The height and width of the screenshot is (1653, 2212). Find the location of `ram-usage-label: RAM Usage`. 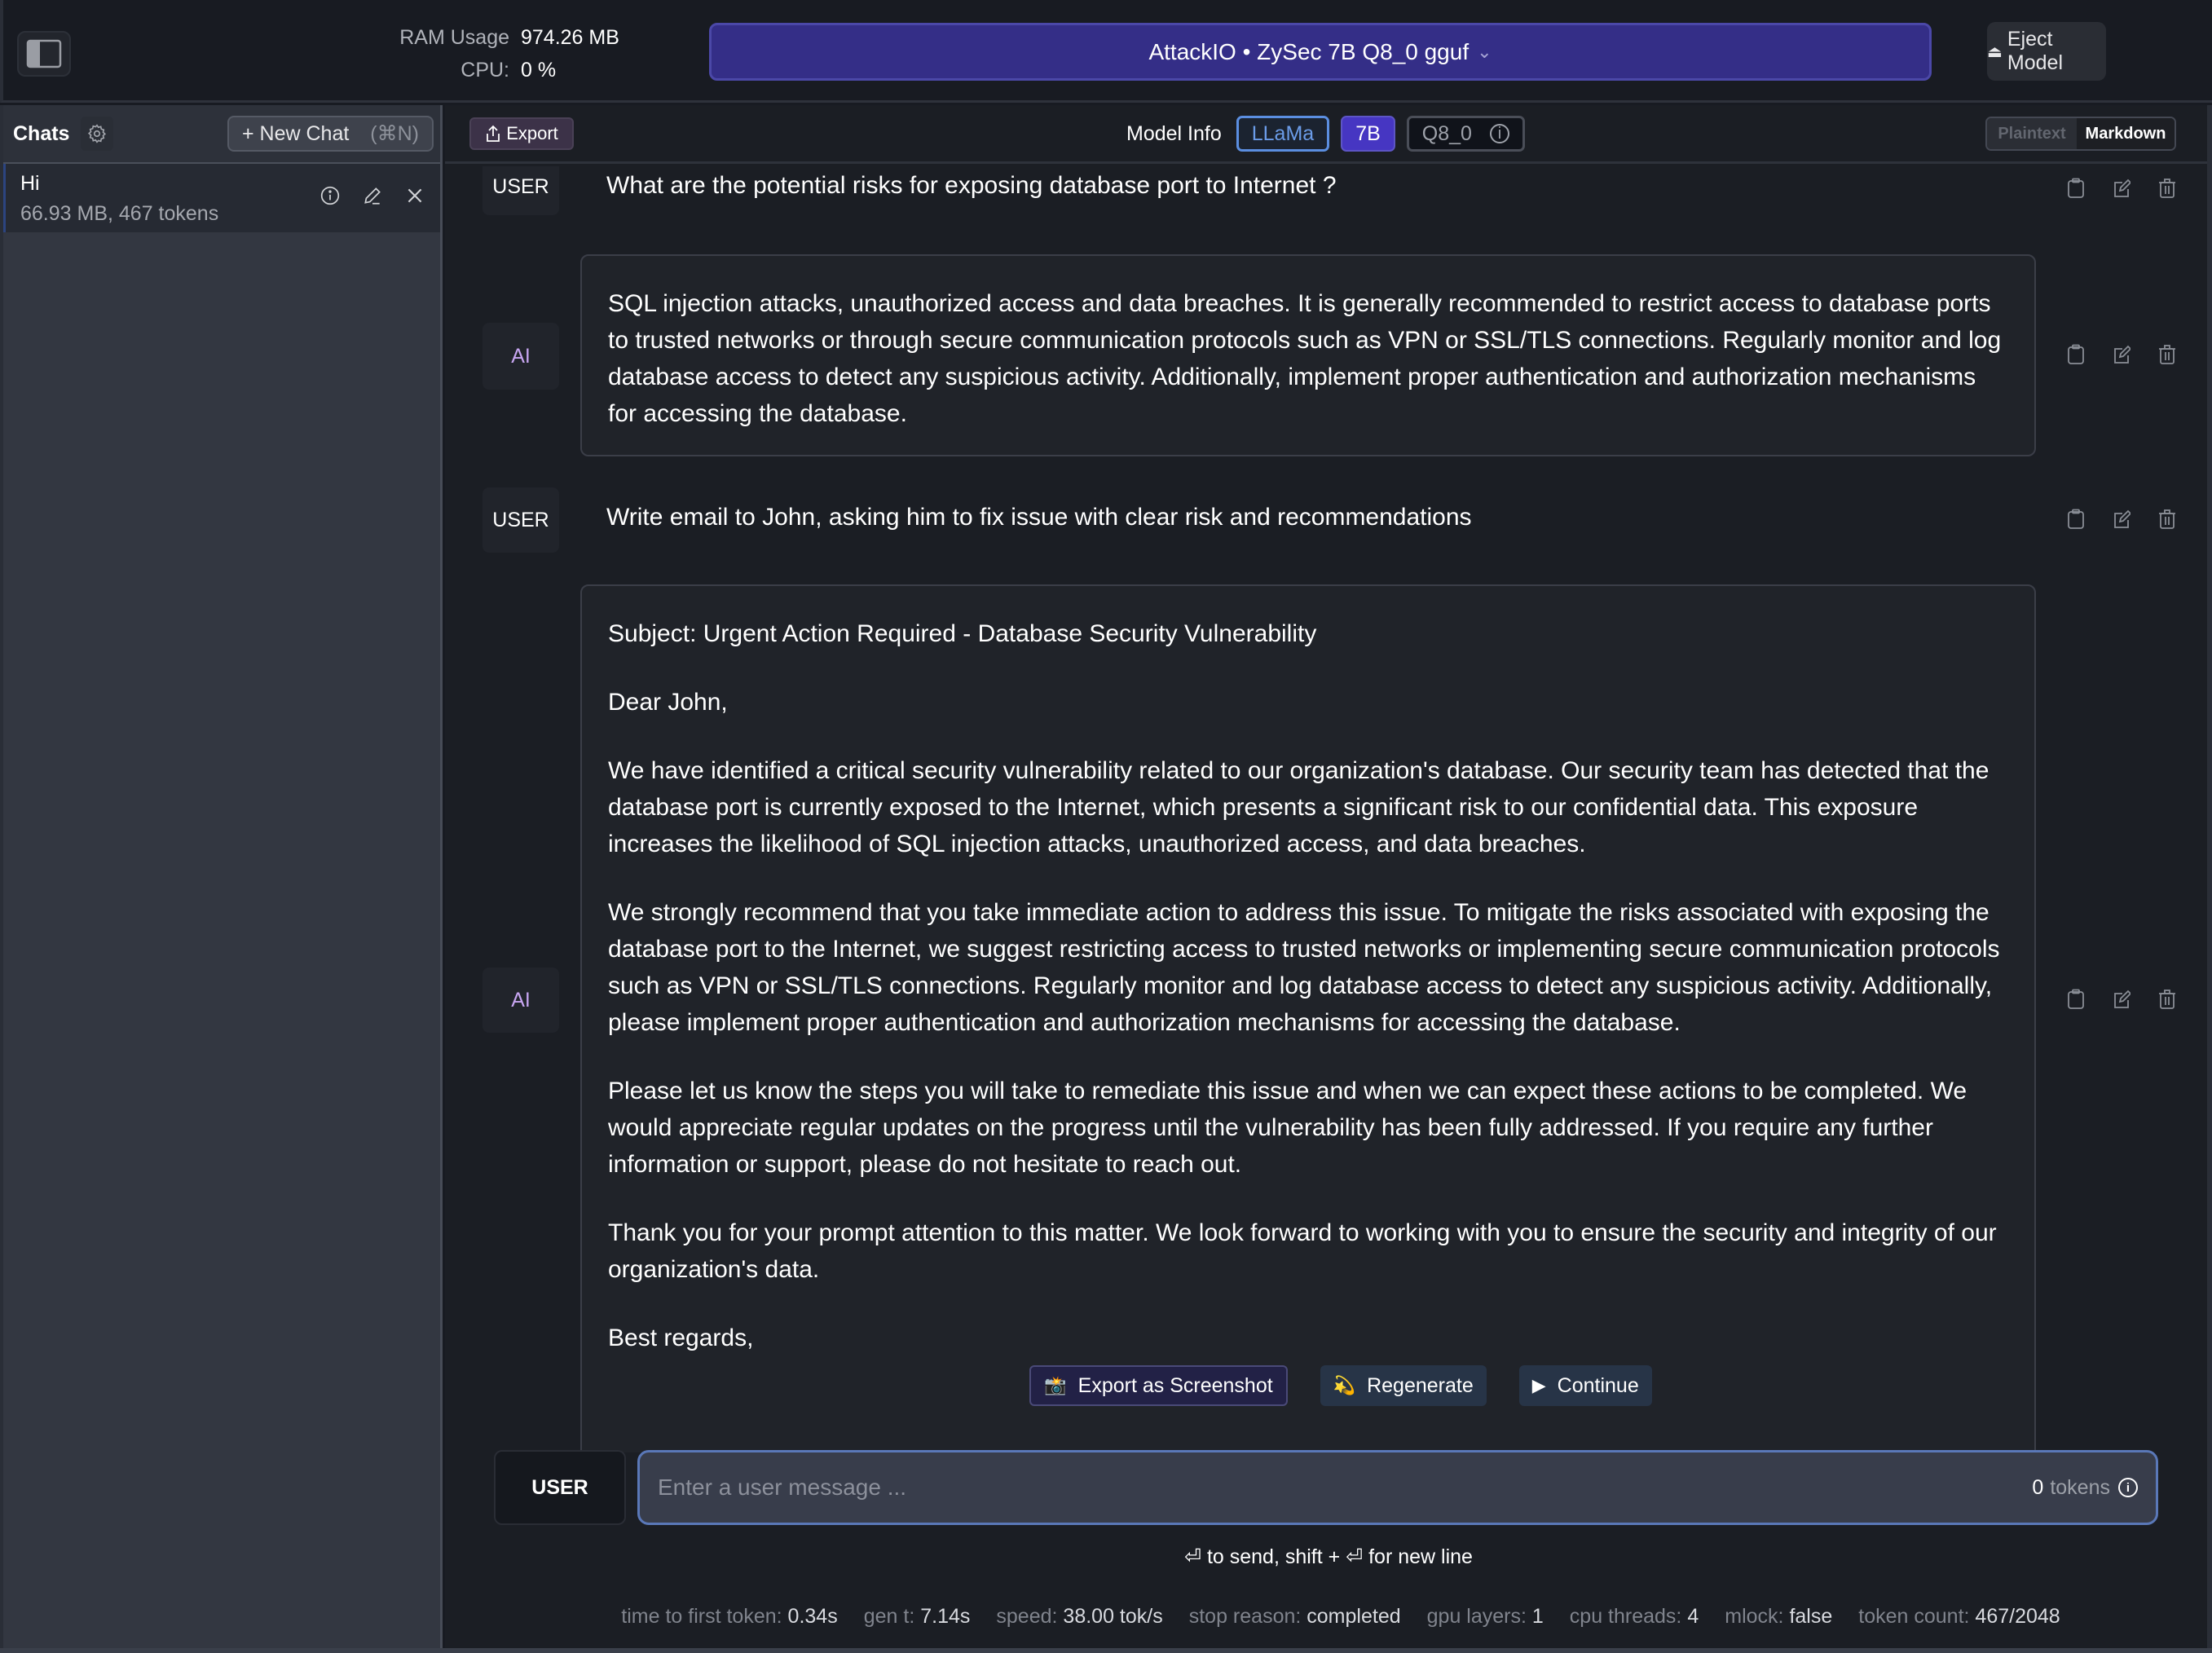

ram-usage-label: RAM Usage is located at coordinates (454, 37).